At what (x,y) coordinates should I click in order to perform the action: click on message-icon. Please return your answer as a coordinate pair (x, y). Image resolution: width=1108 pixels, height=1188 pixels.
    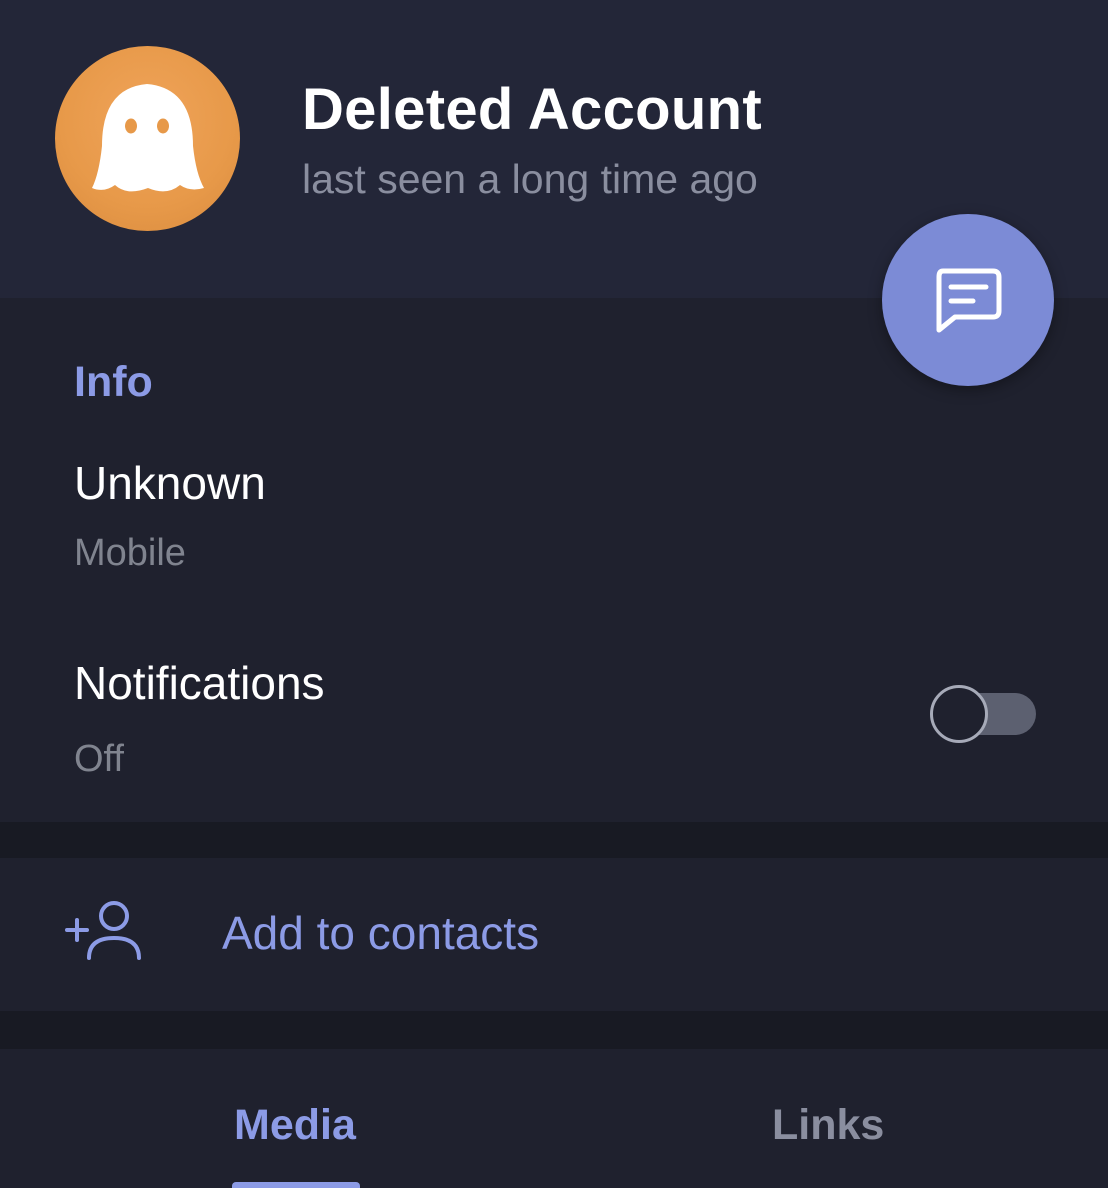
    Looking at the image, I should click on (969, 300).